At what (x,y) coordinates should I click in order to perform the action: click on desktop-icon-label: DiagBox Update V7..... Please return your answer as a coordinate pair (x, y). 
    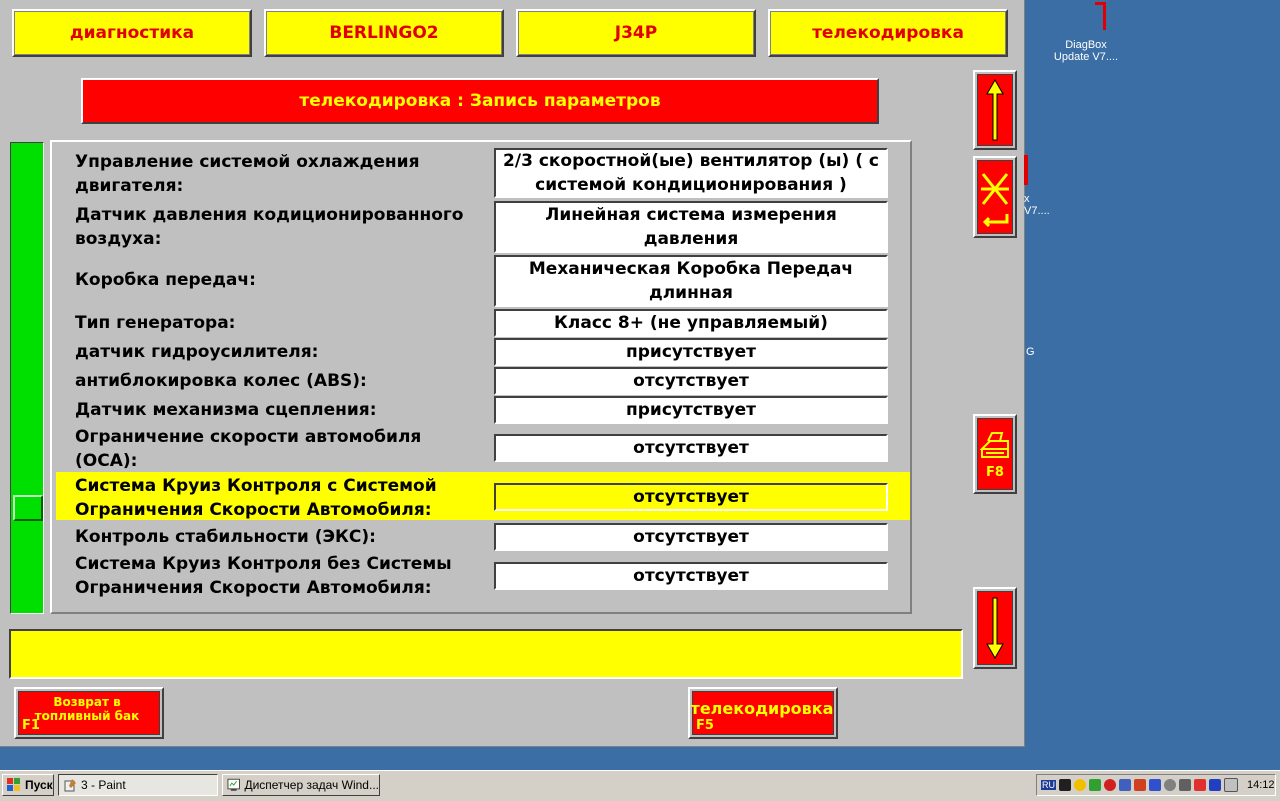
    Looking at the image, I should click on (1086, 51).